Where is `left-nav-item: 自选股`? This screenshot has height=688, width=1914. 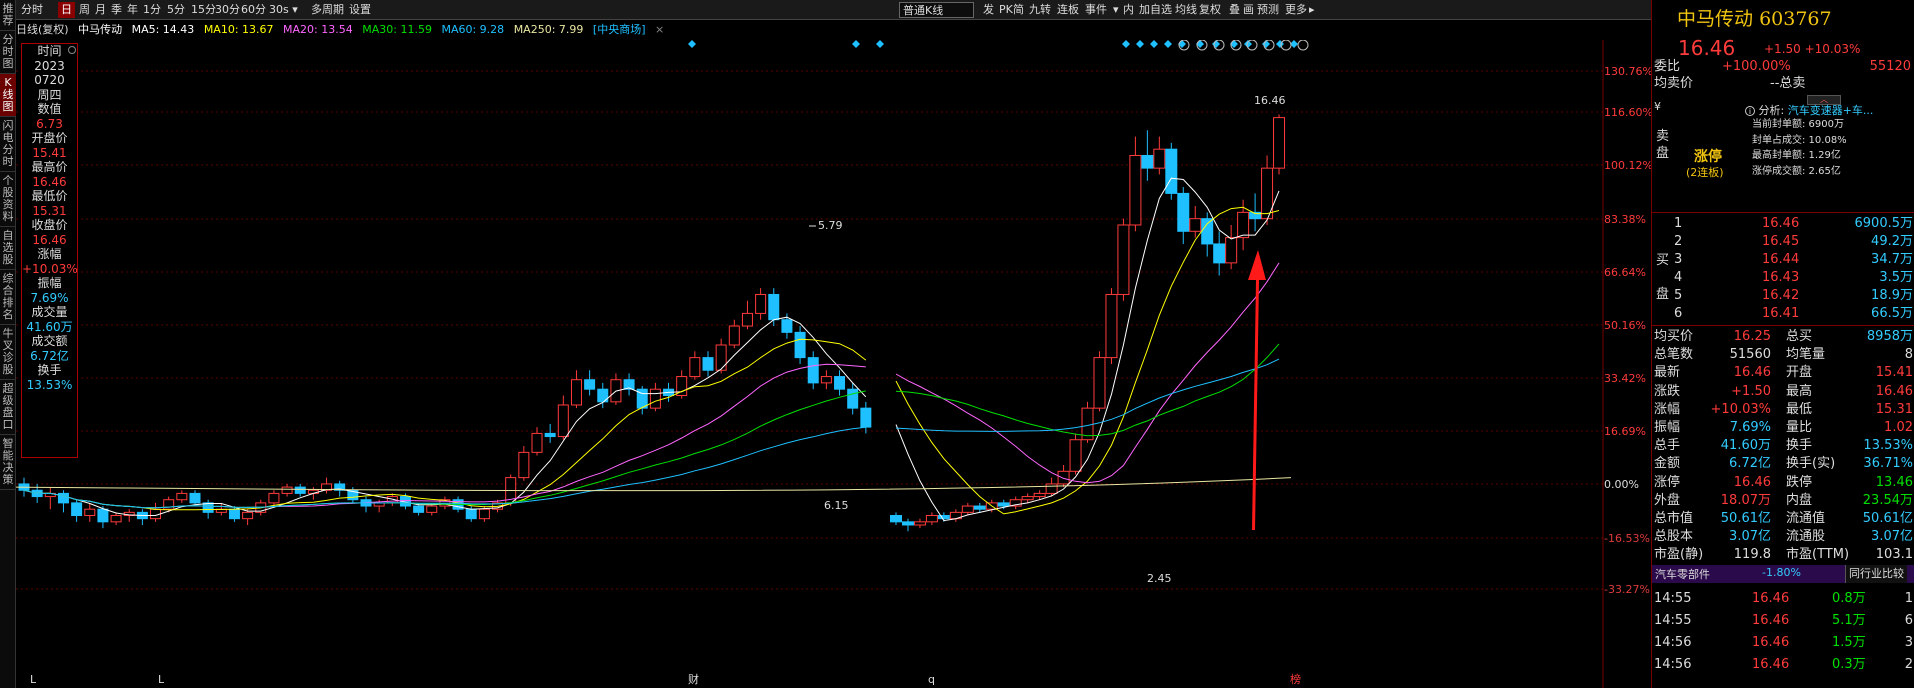
left-nav-item: 自选股 is located at coordinates (8, 248).